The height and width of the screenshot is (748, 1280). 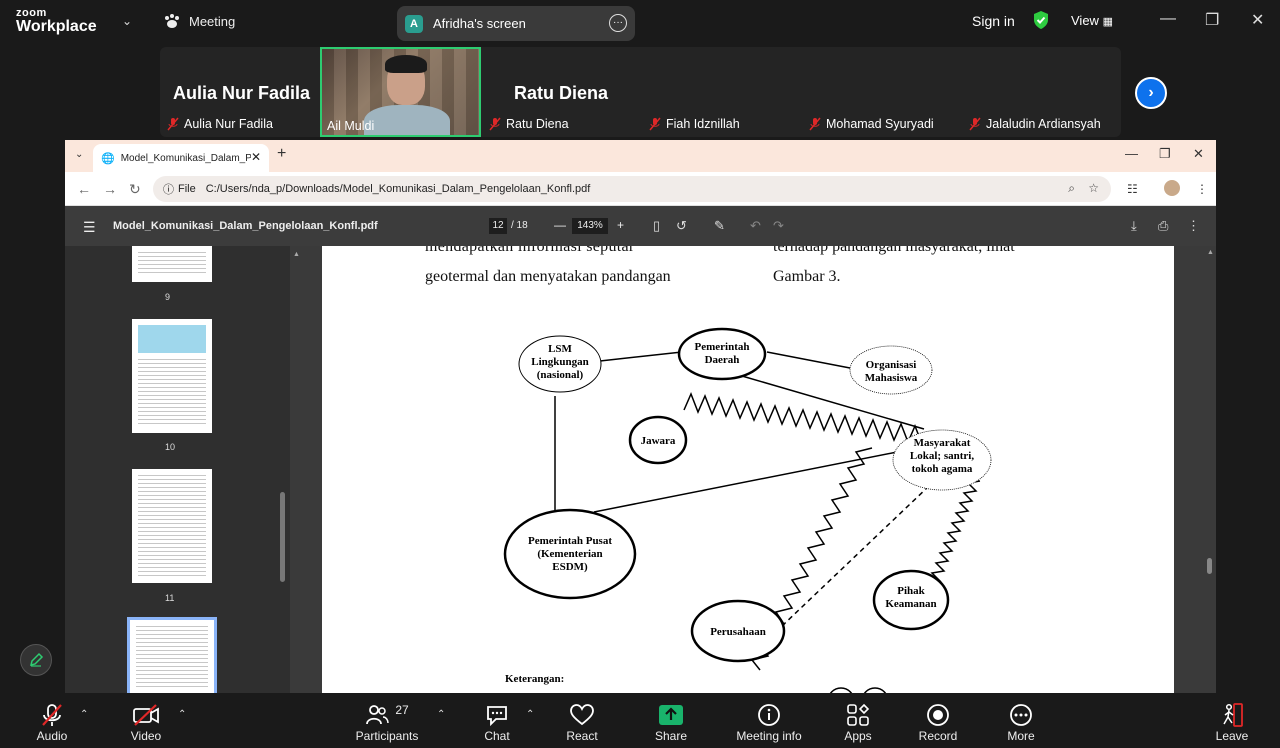 I want to click on share-screen-icon, so click(x=671, y=715).